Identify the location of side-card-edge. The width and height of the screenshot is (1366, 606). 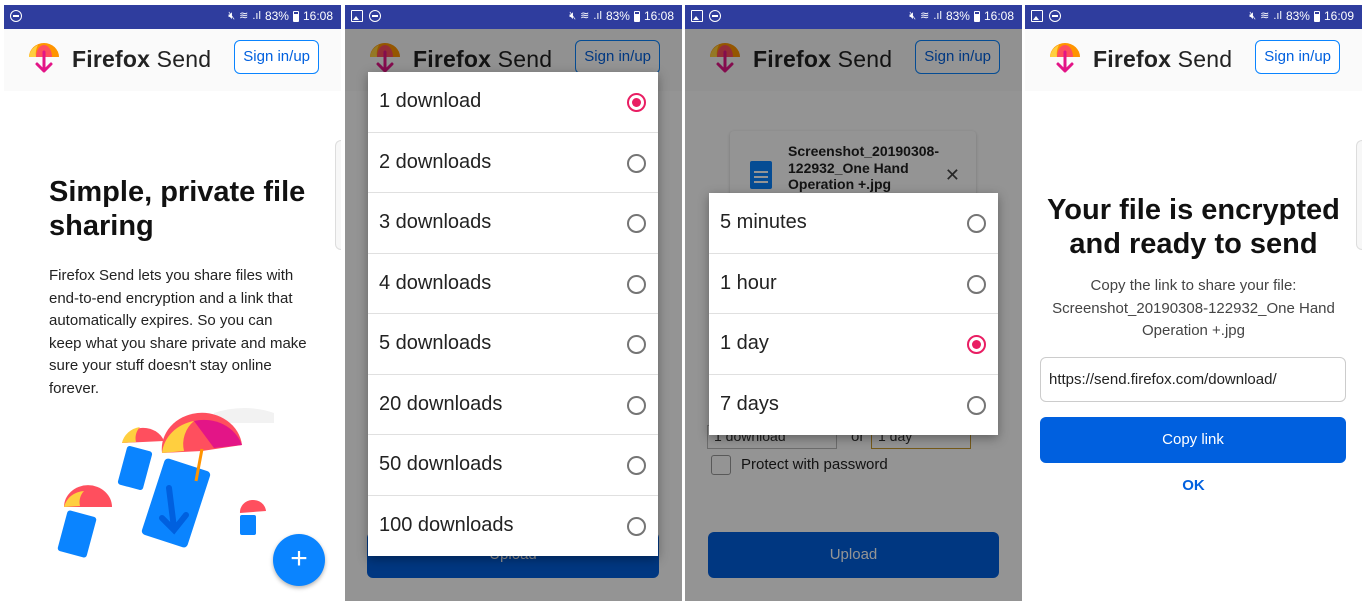
(338, 195).